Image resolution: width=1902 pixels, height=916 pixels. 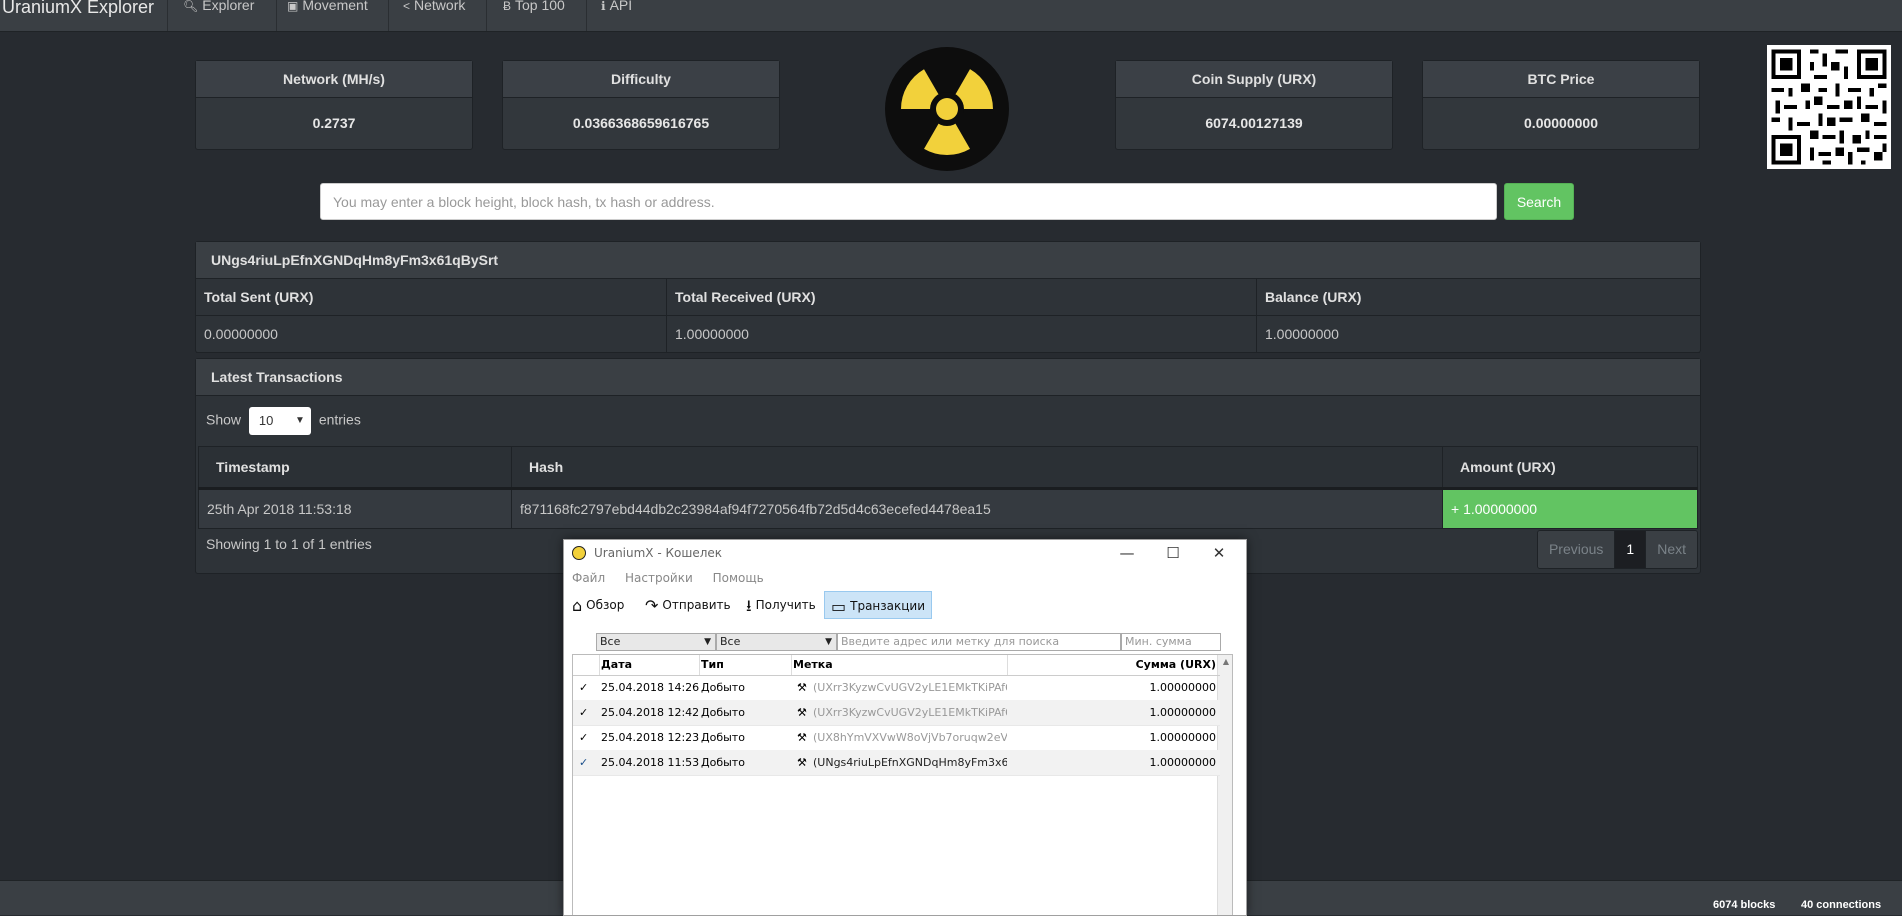 What do you see at coordinates (1561, 123) in the screenshot?
I see `stat-value: 0.00000000` at bounding box center [1561, 123].